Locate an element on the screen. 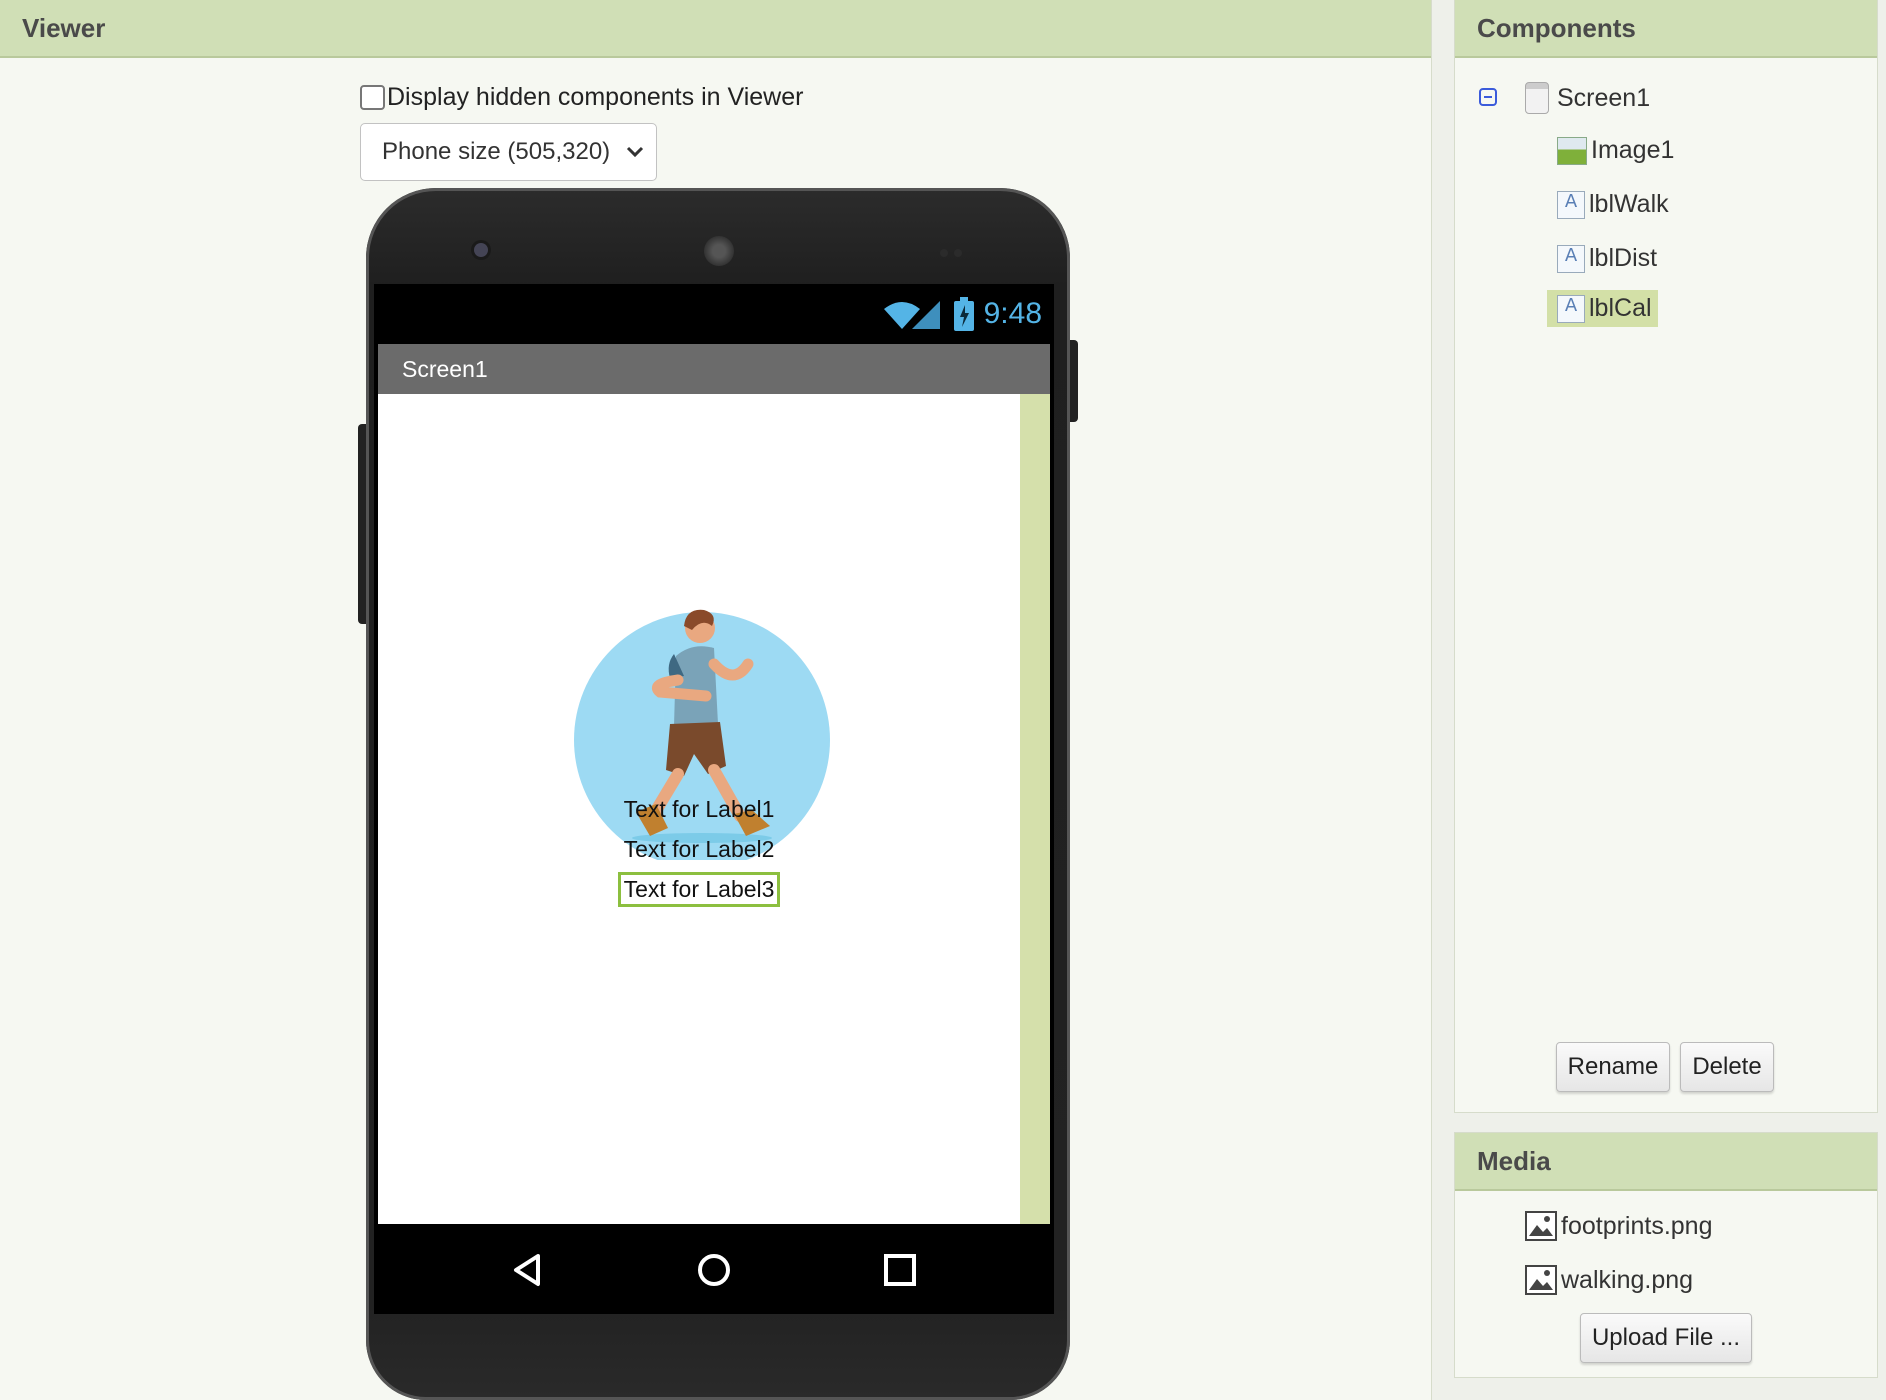  screen-title-bar: Screen1 is located at coordinates (714, 369).